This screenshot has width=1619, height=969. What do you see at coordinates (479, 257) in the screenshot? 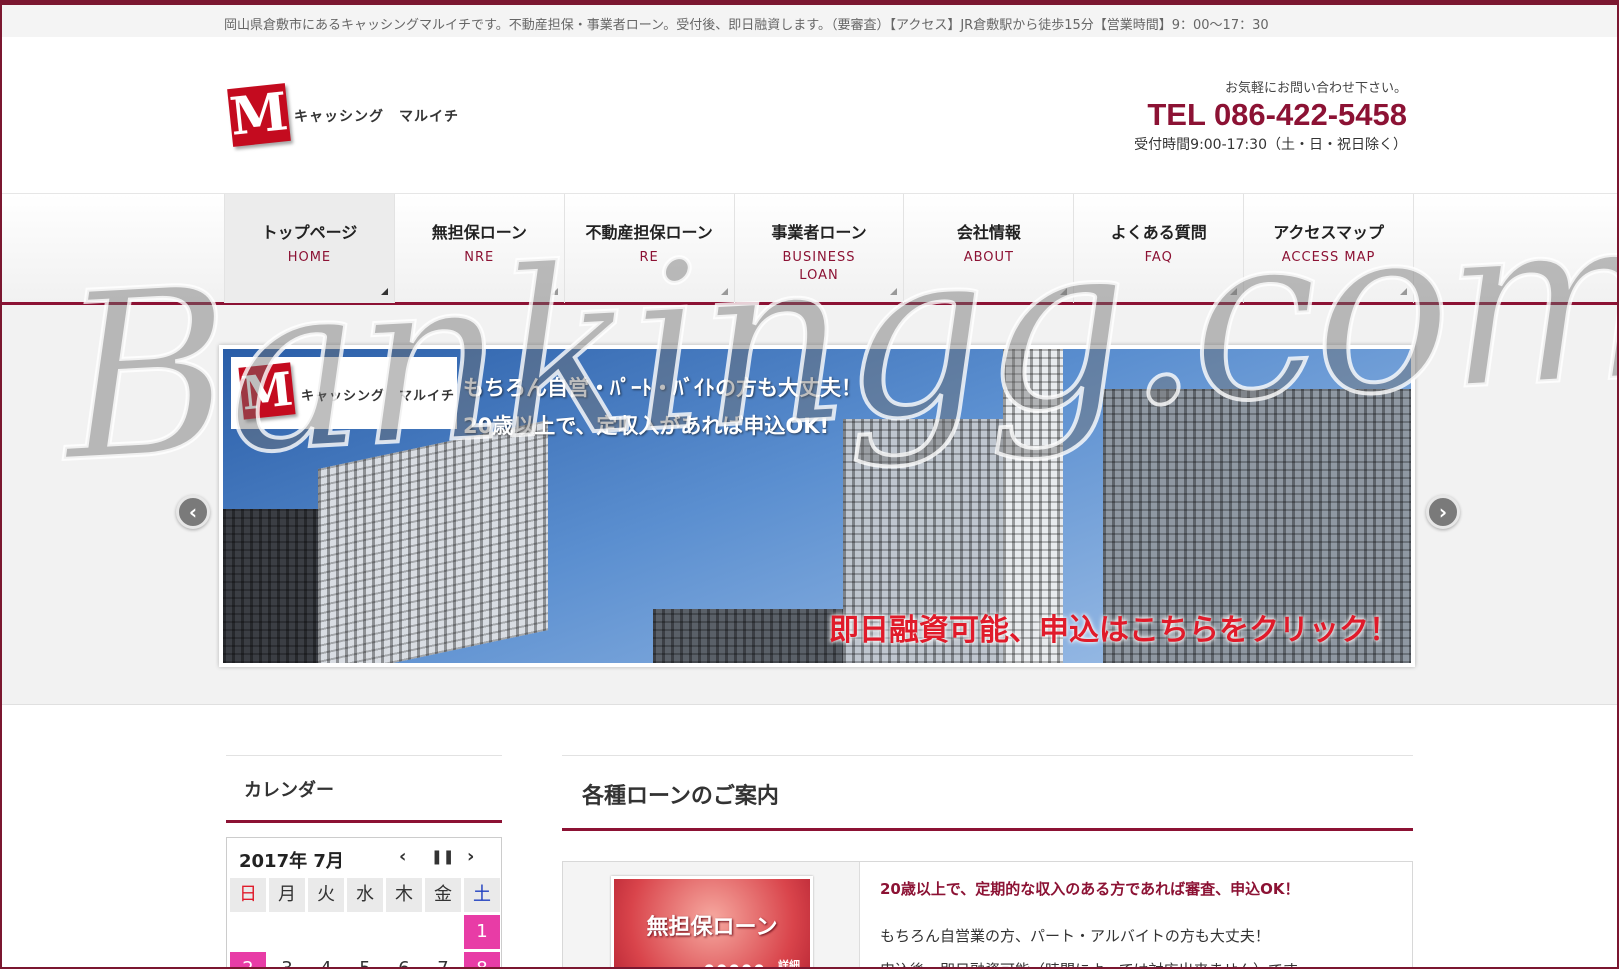
I see `nav-sublabel: NRE` at bounding box center [479, 257].